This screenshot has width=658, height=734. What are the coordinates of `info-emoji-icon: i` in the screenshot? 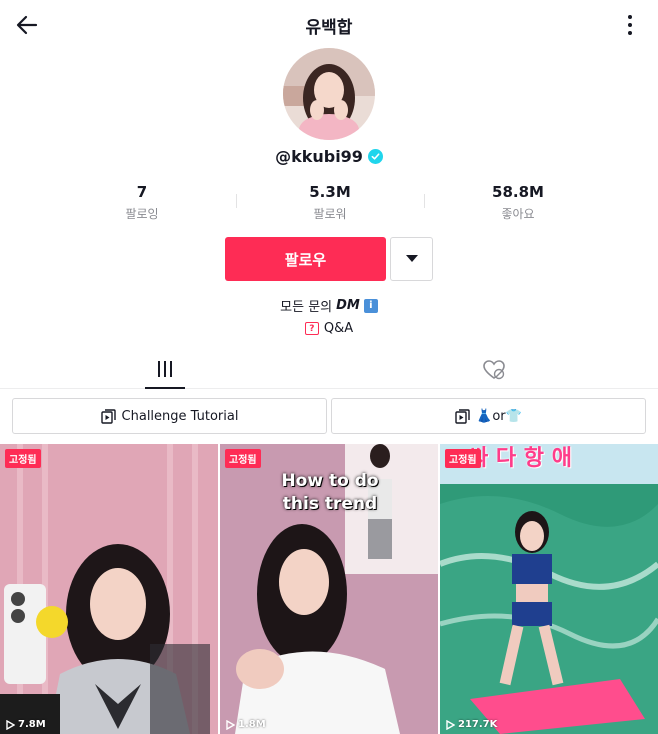 It's located at (370, 305).